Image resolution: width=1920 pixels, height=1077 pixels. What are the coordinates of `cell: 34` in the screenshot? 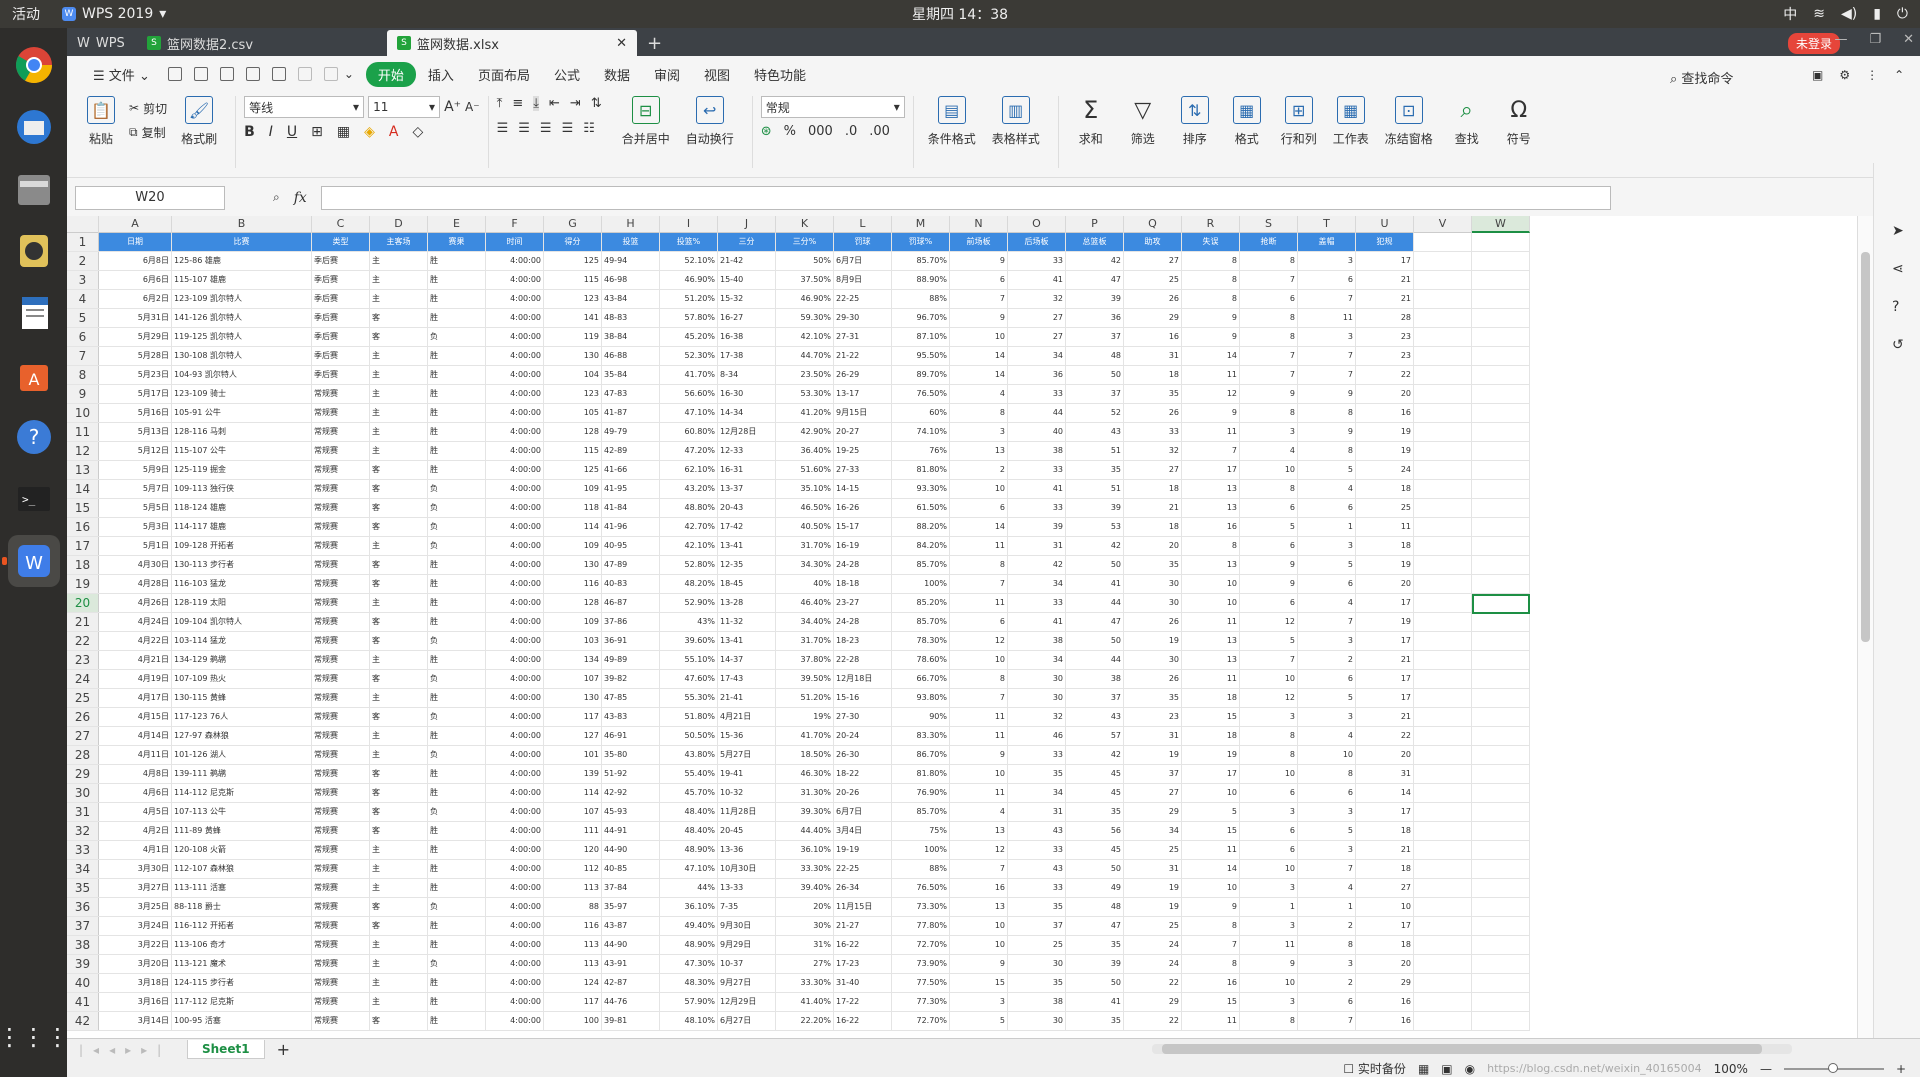 It's located at (1037, 584).